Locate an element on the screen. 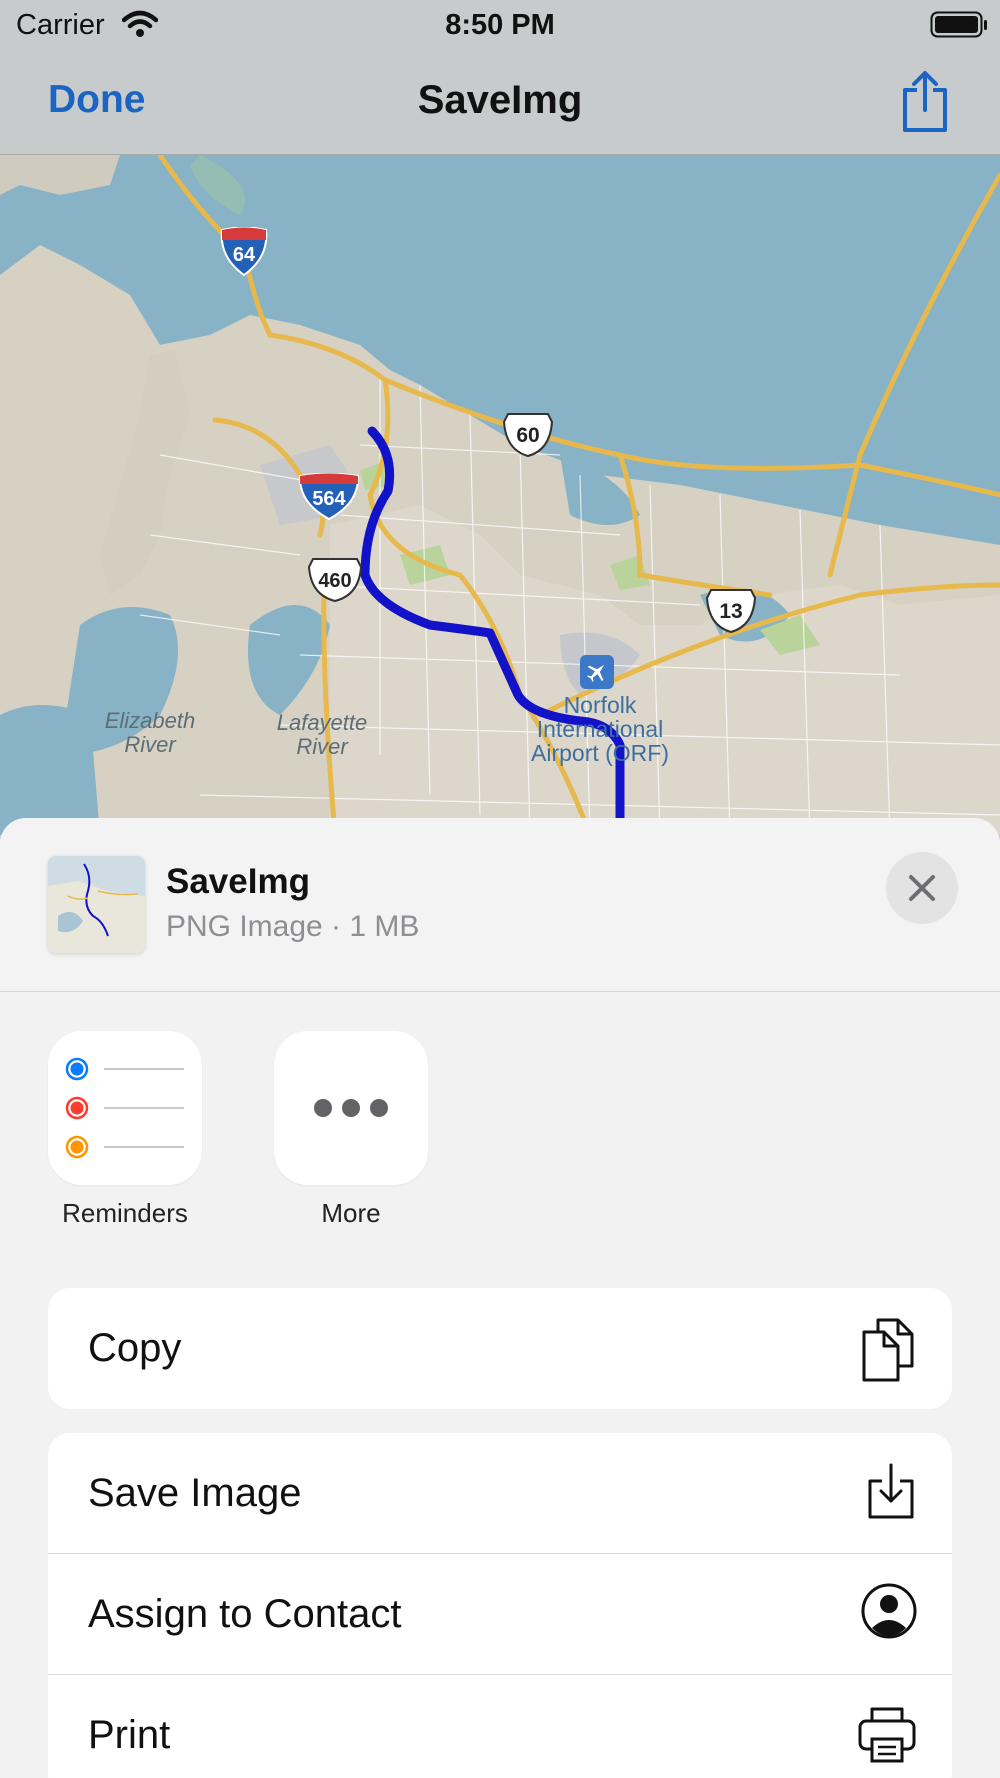  close-button is located at coordinates (922, 888).